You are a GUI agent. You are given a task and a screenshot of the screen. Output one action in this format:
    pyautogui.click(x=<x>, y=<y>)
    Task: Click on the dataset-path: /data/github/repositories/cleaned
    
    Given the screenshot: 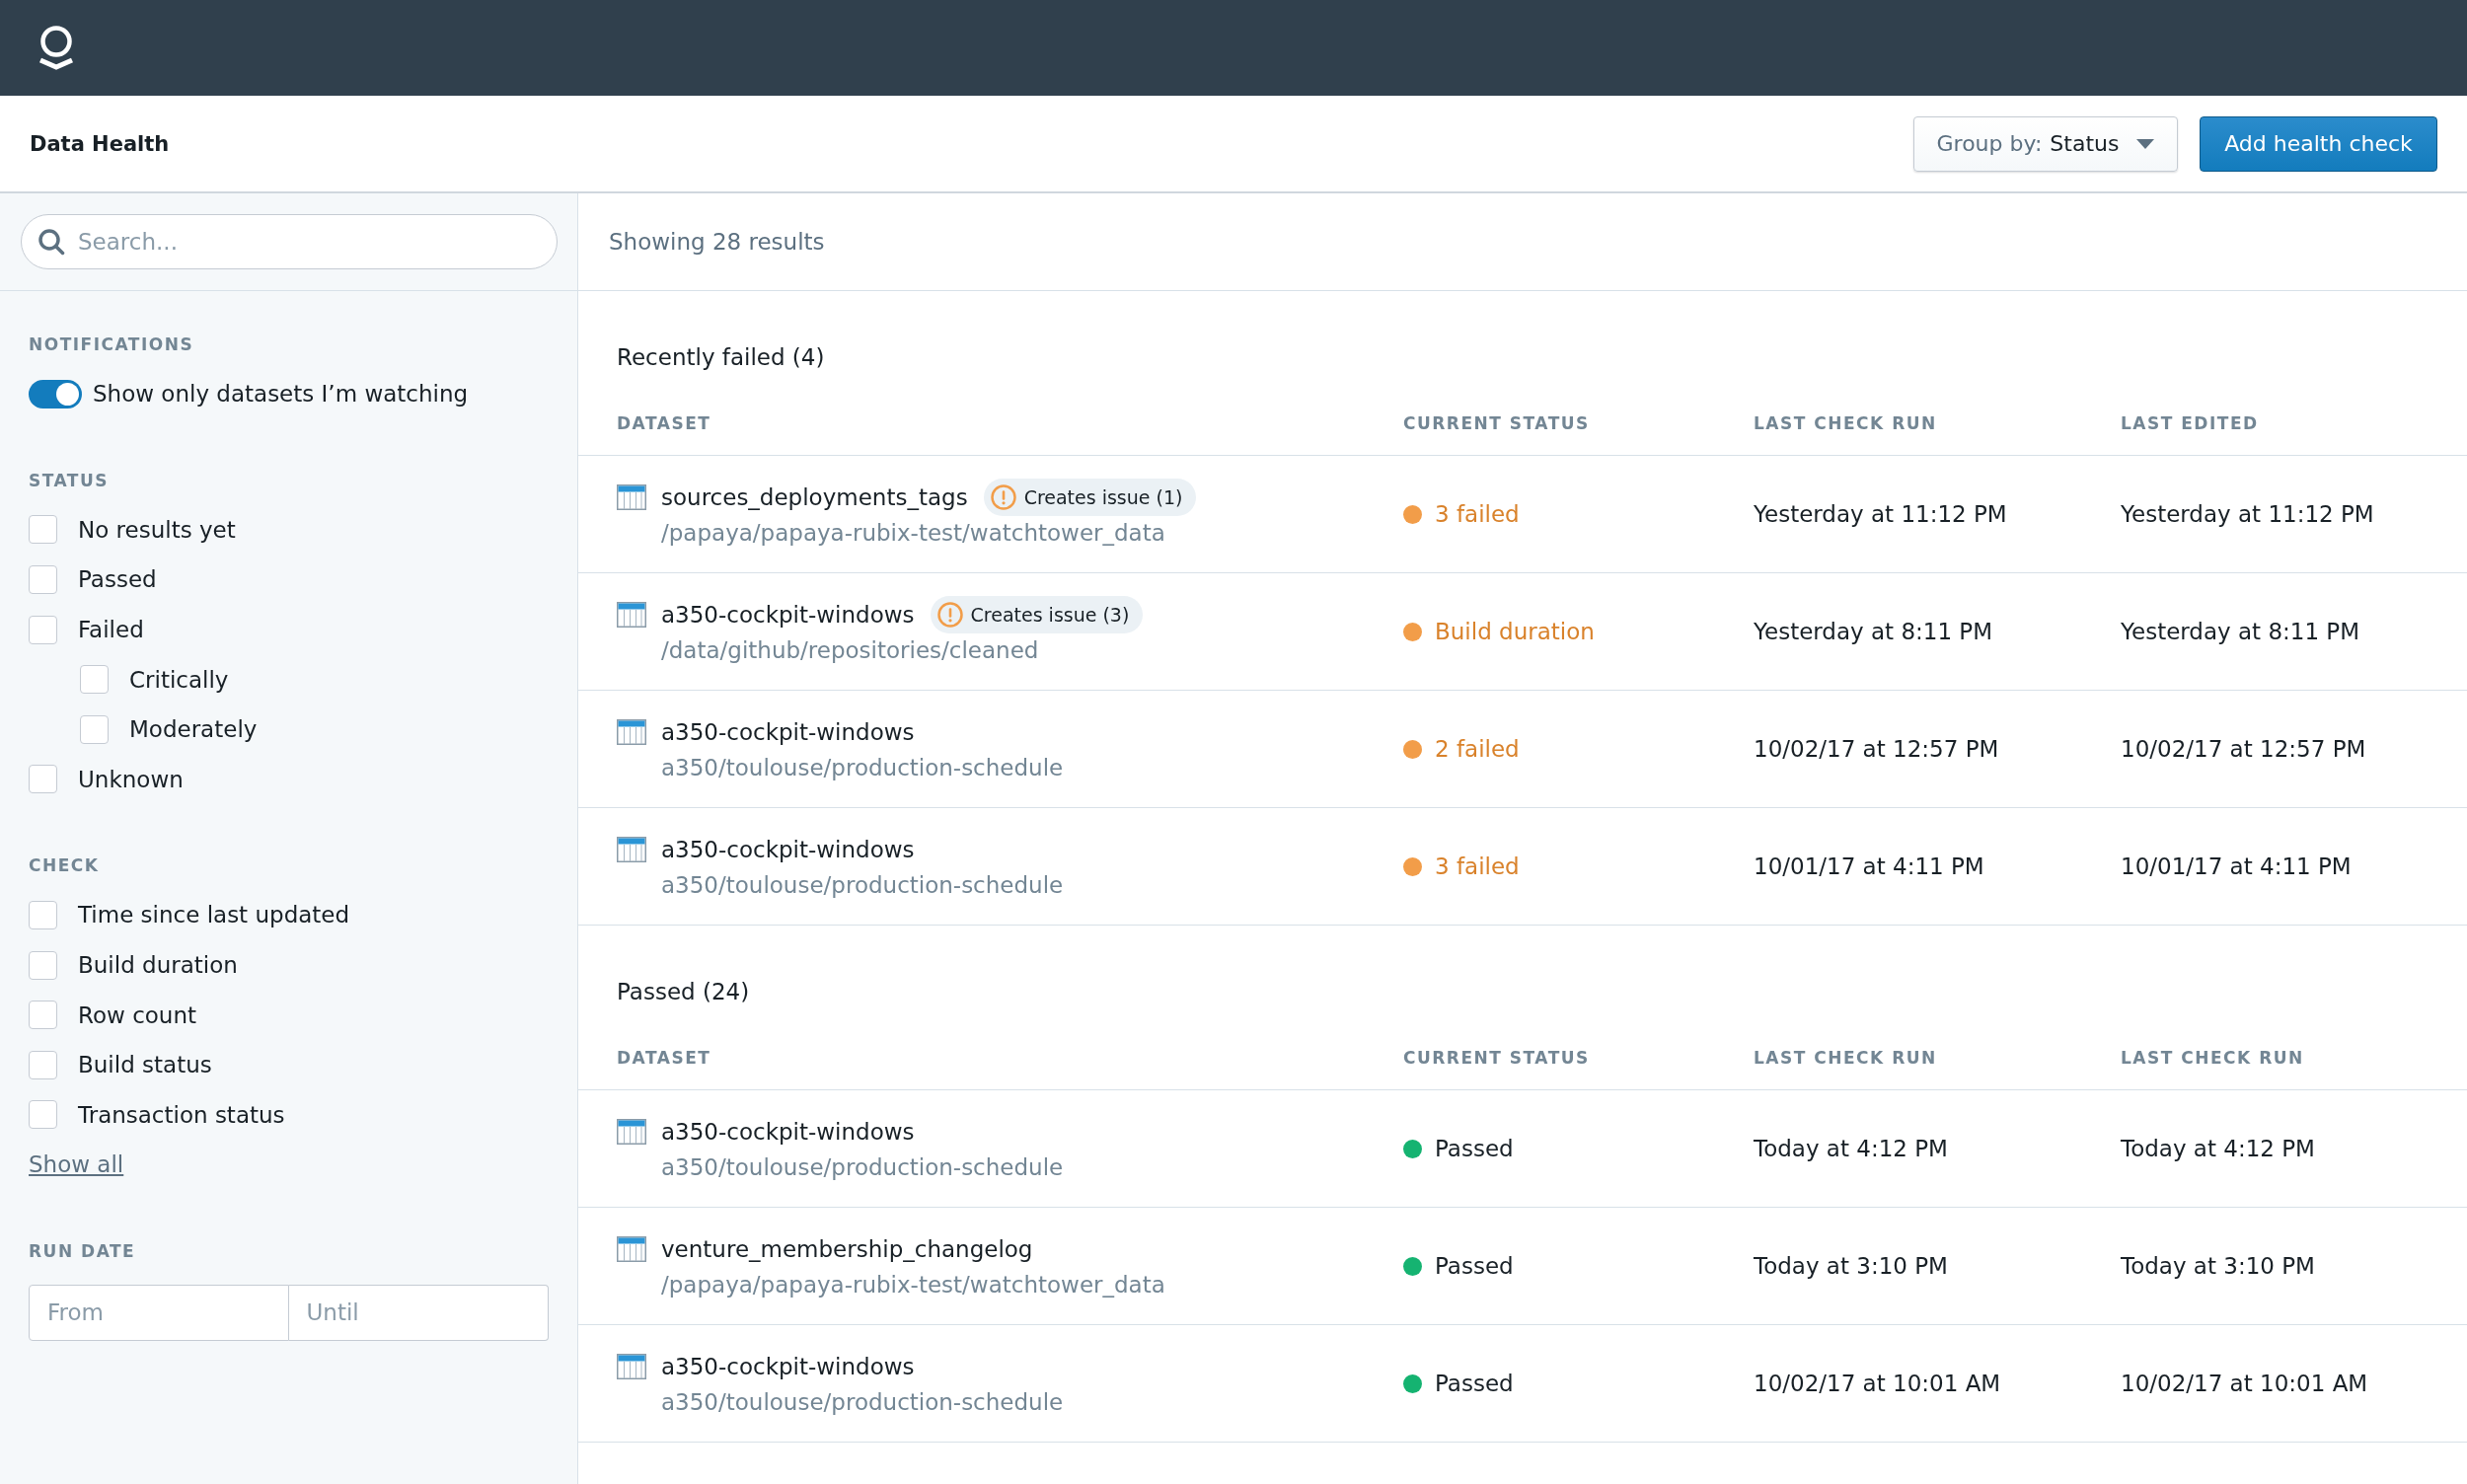 What is the action you would take?
    pyautogui.click(x=850, y=650)
    